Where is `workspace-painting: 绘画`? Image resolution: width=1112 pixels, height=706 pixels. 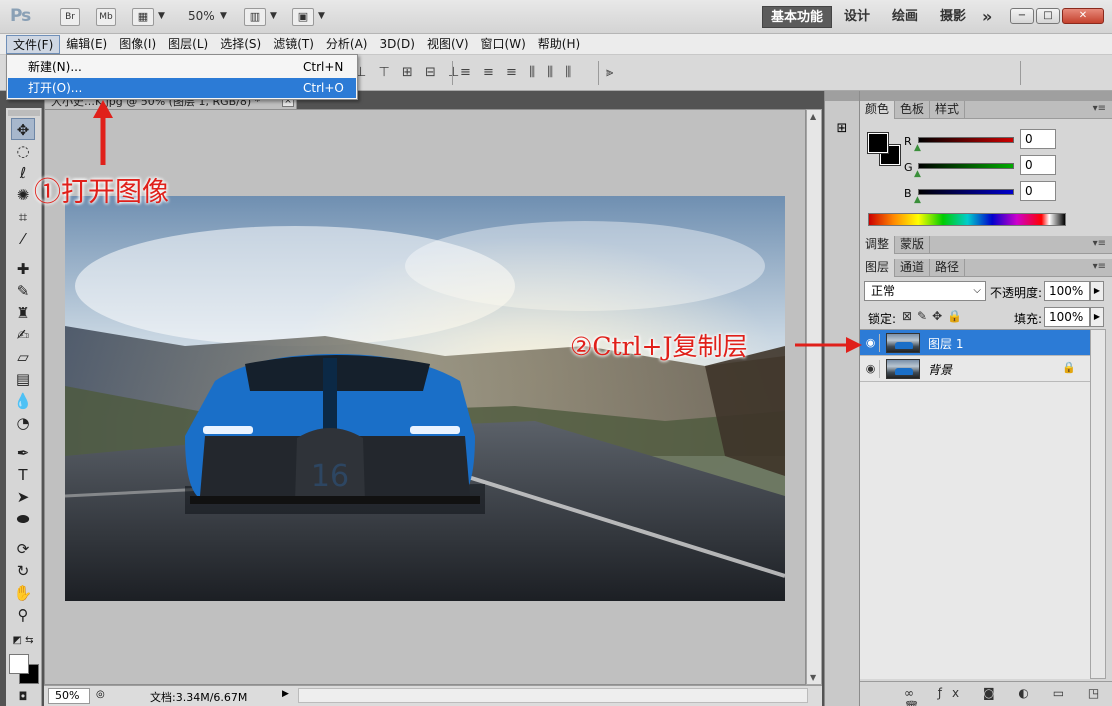
workspace-painting: 绘画 is located at coordinates (905, 17).